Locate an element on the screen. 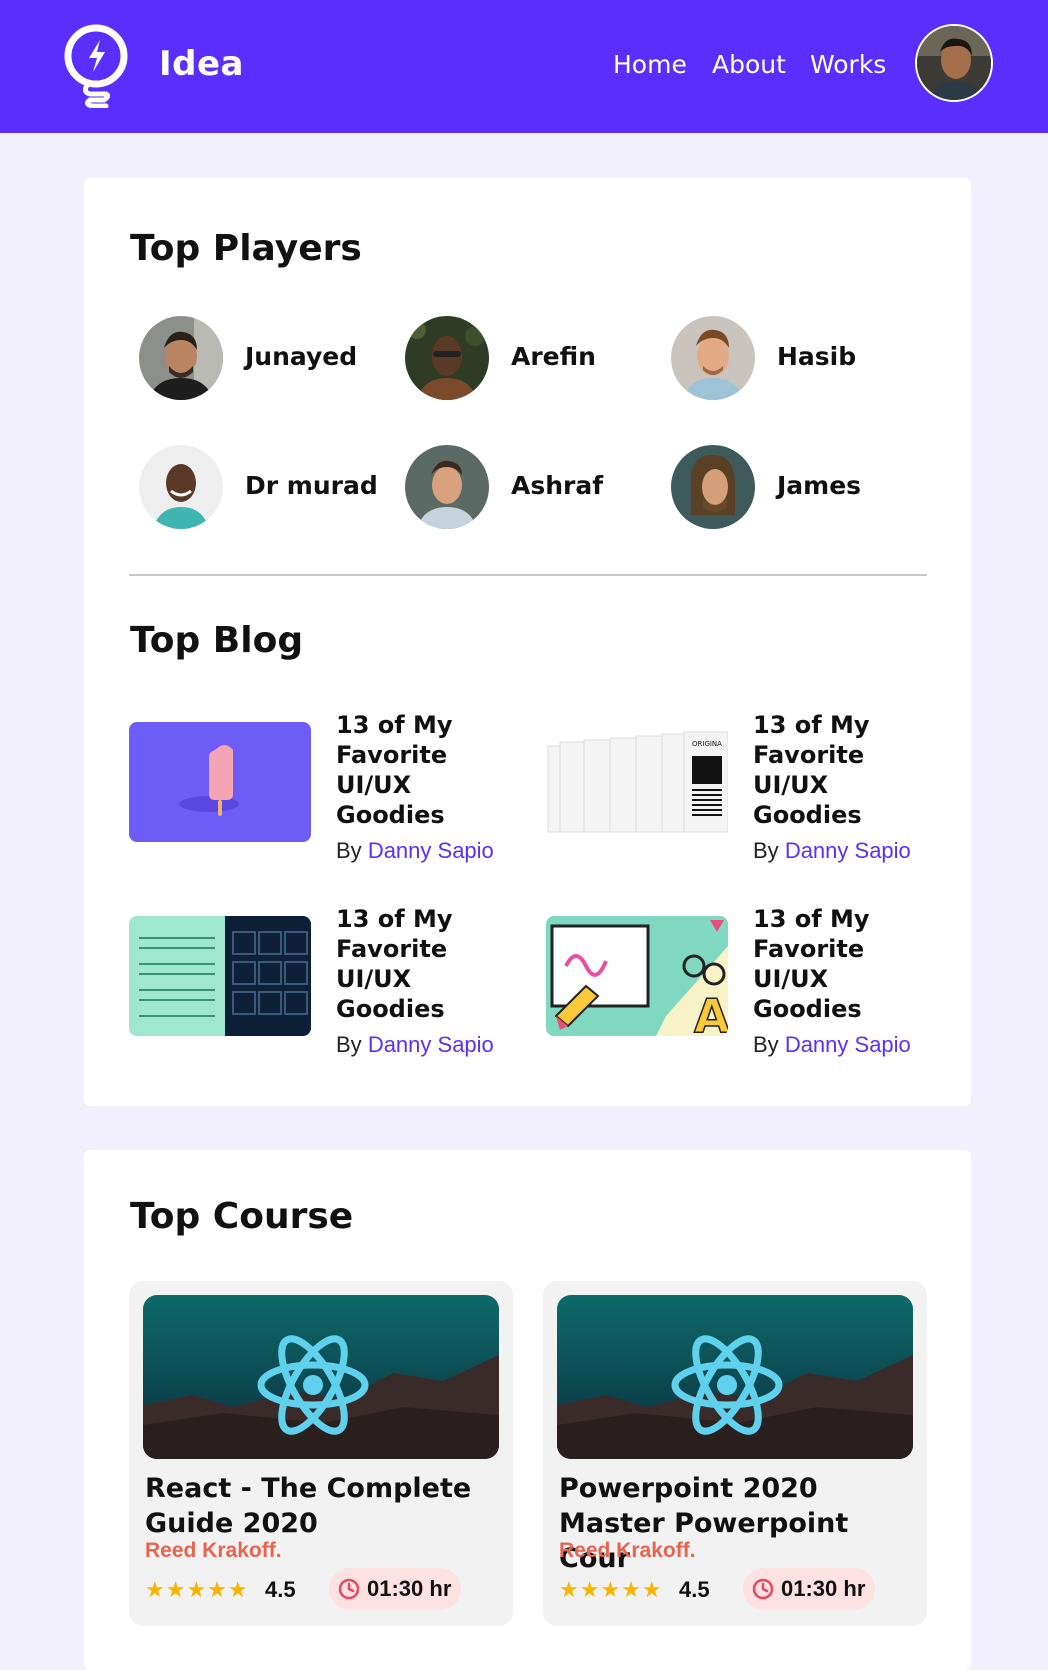  course-title: React - The Complete Guide 2020 is located at coordinates (320, 1506).